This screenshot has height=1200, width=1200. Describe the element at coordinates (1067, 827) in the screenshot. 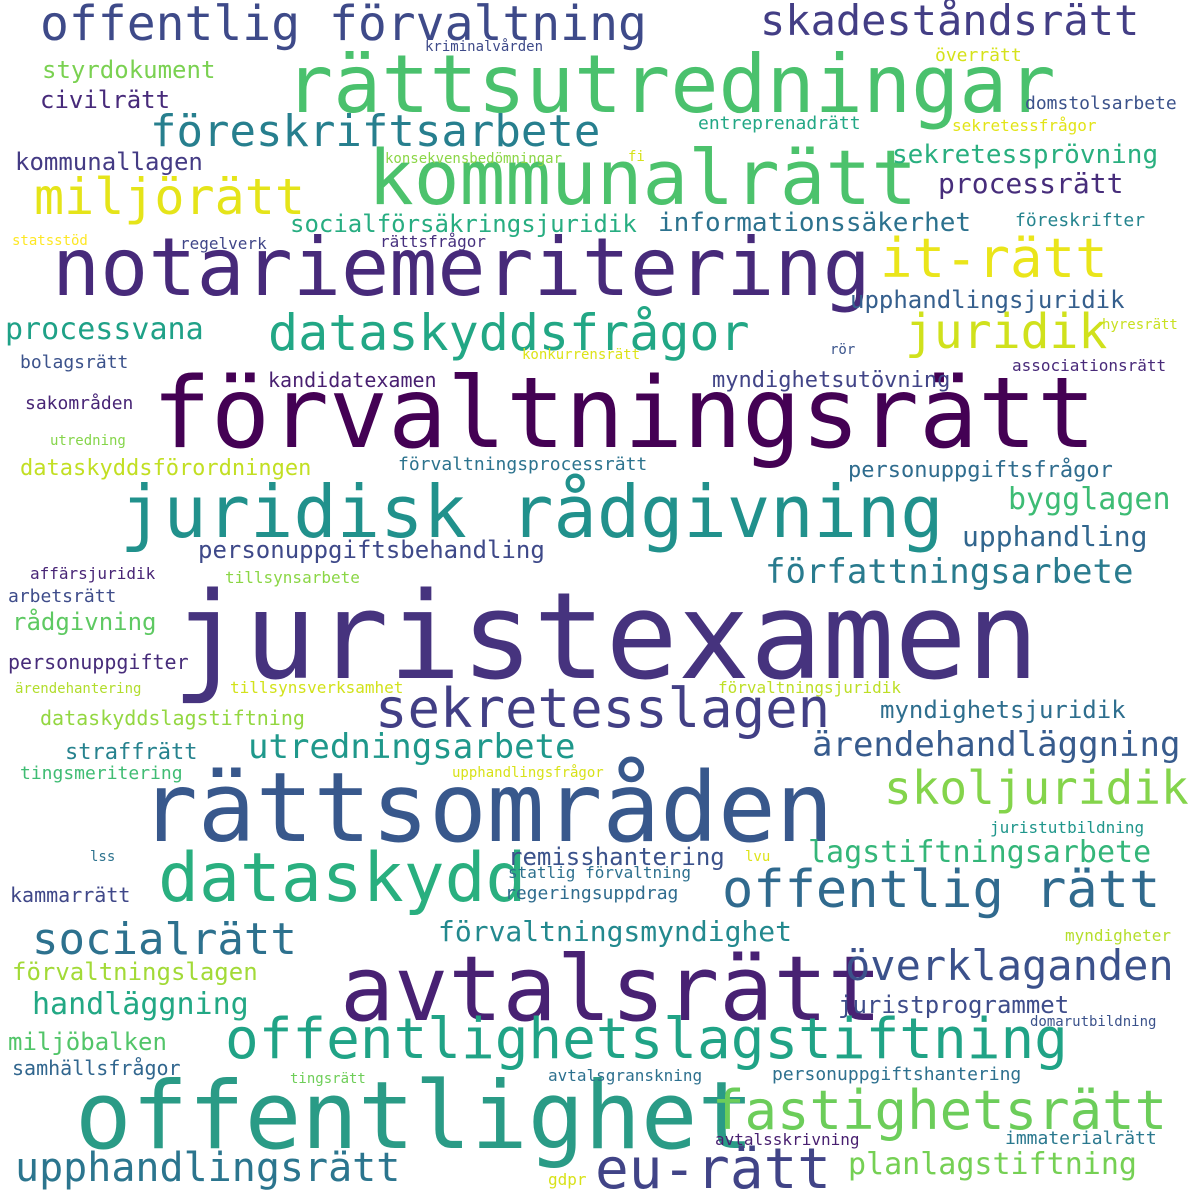

I see `word: juristutbildning` at that location.